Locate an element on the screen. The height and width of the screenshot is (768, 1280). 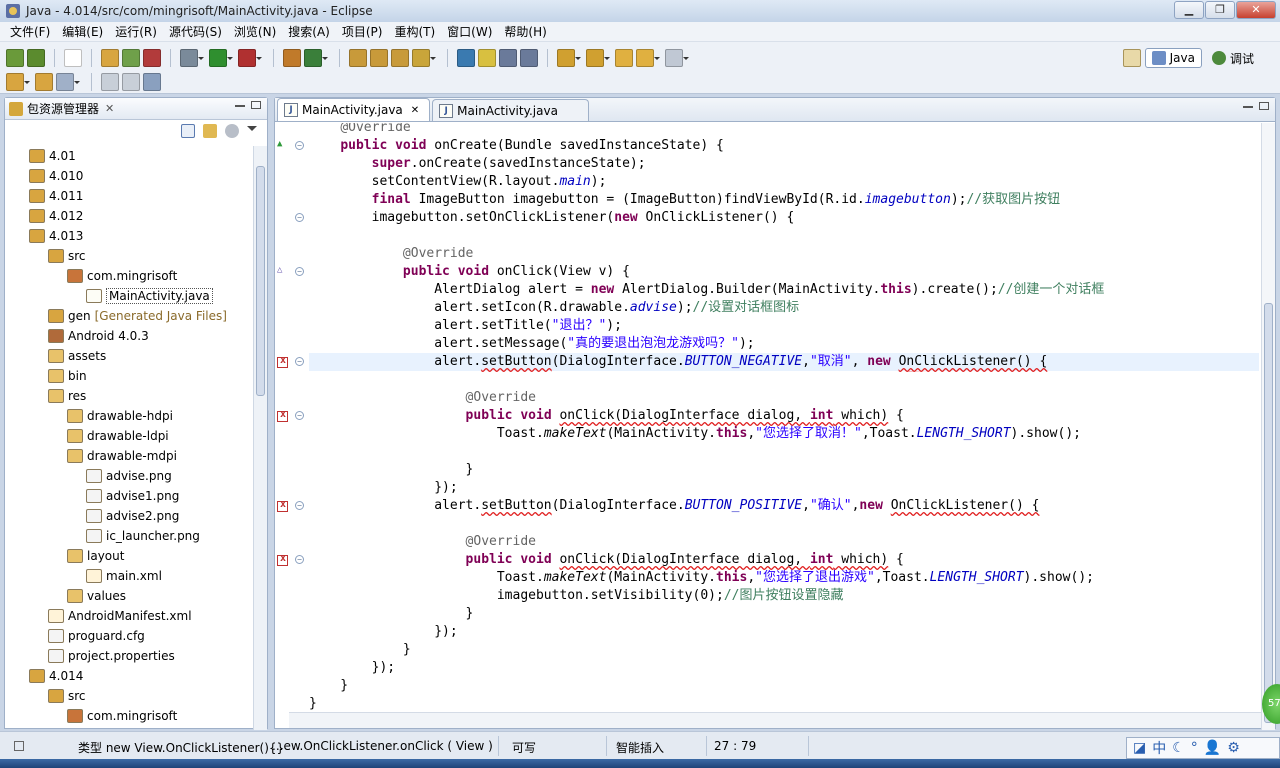
tree-item: values is located at coordinates (130, 596).